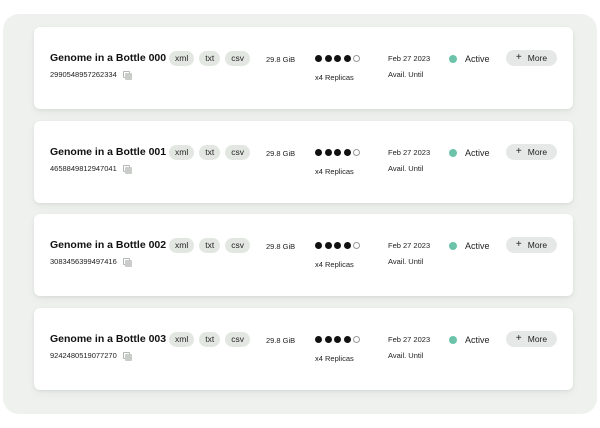 The width and height of the screenshot is (600, 428). What do you see at coordinates (108, 152) in the screenshot?
I see `dataset-title: Genome in a Bottle 001` at bounding box center [108, 152].